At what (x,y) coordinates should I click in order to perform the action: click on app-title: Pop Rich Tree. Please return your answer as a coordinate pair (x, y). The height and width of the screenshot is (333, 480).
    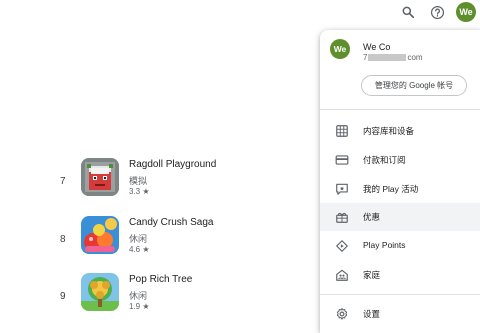
    Looking at the image, I should click on (161, 279).